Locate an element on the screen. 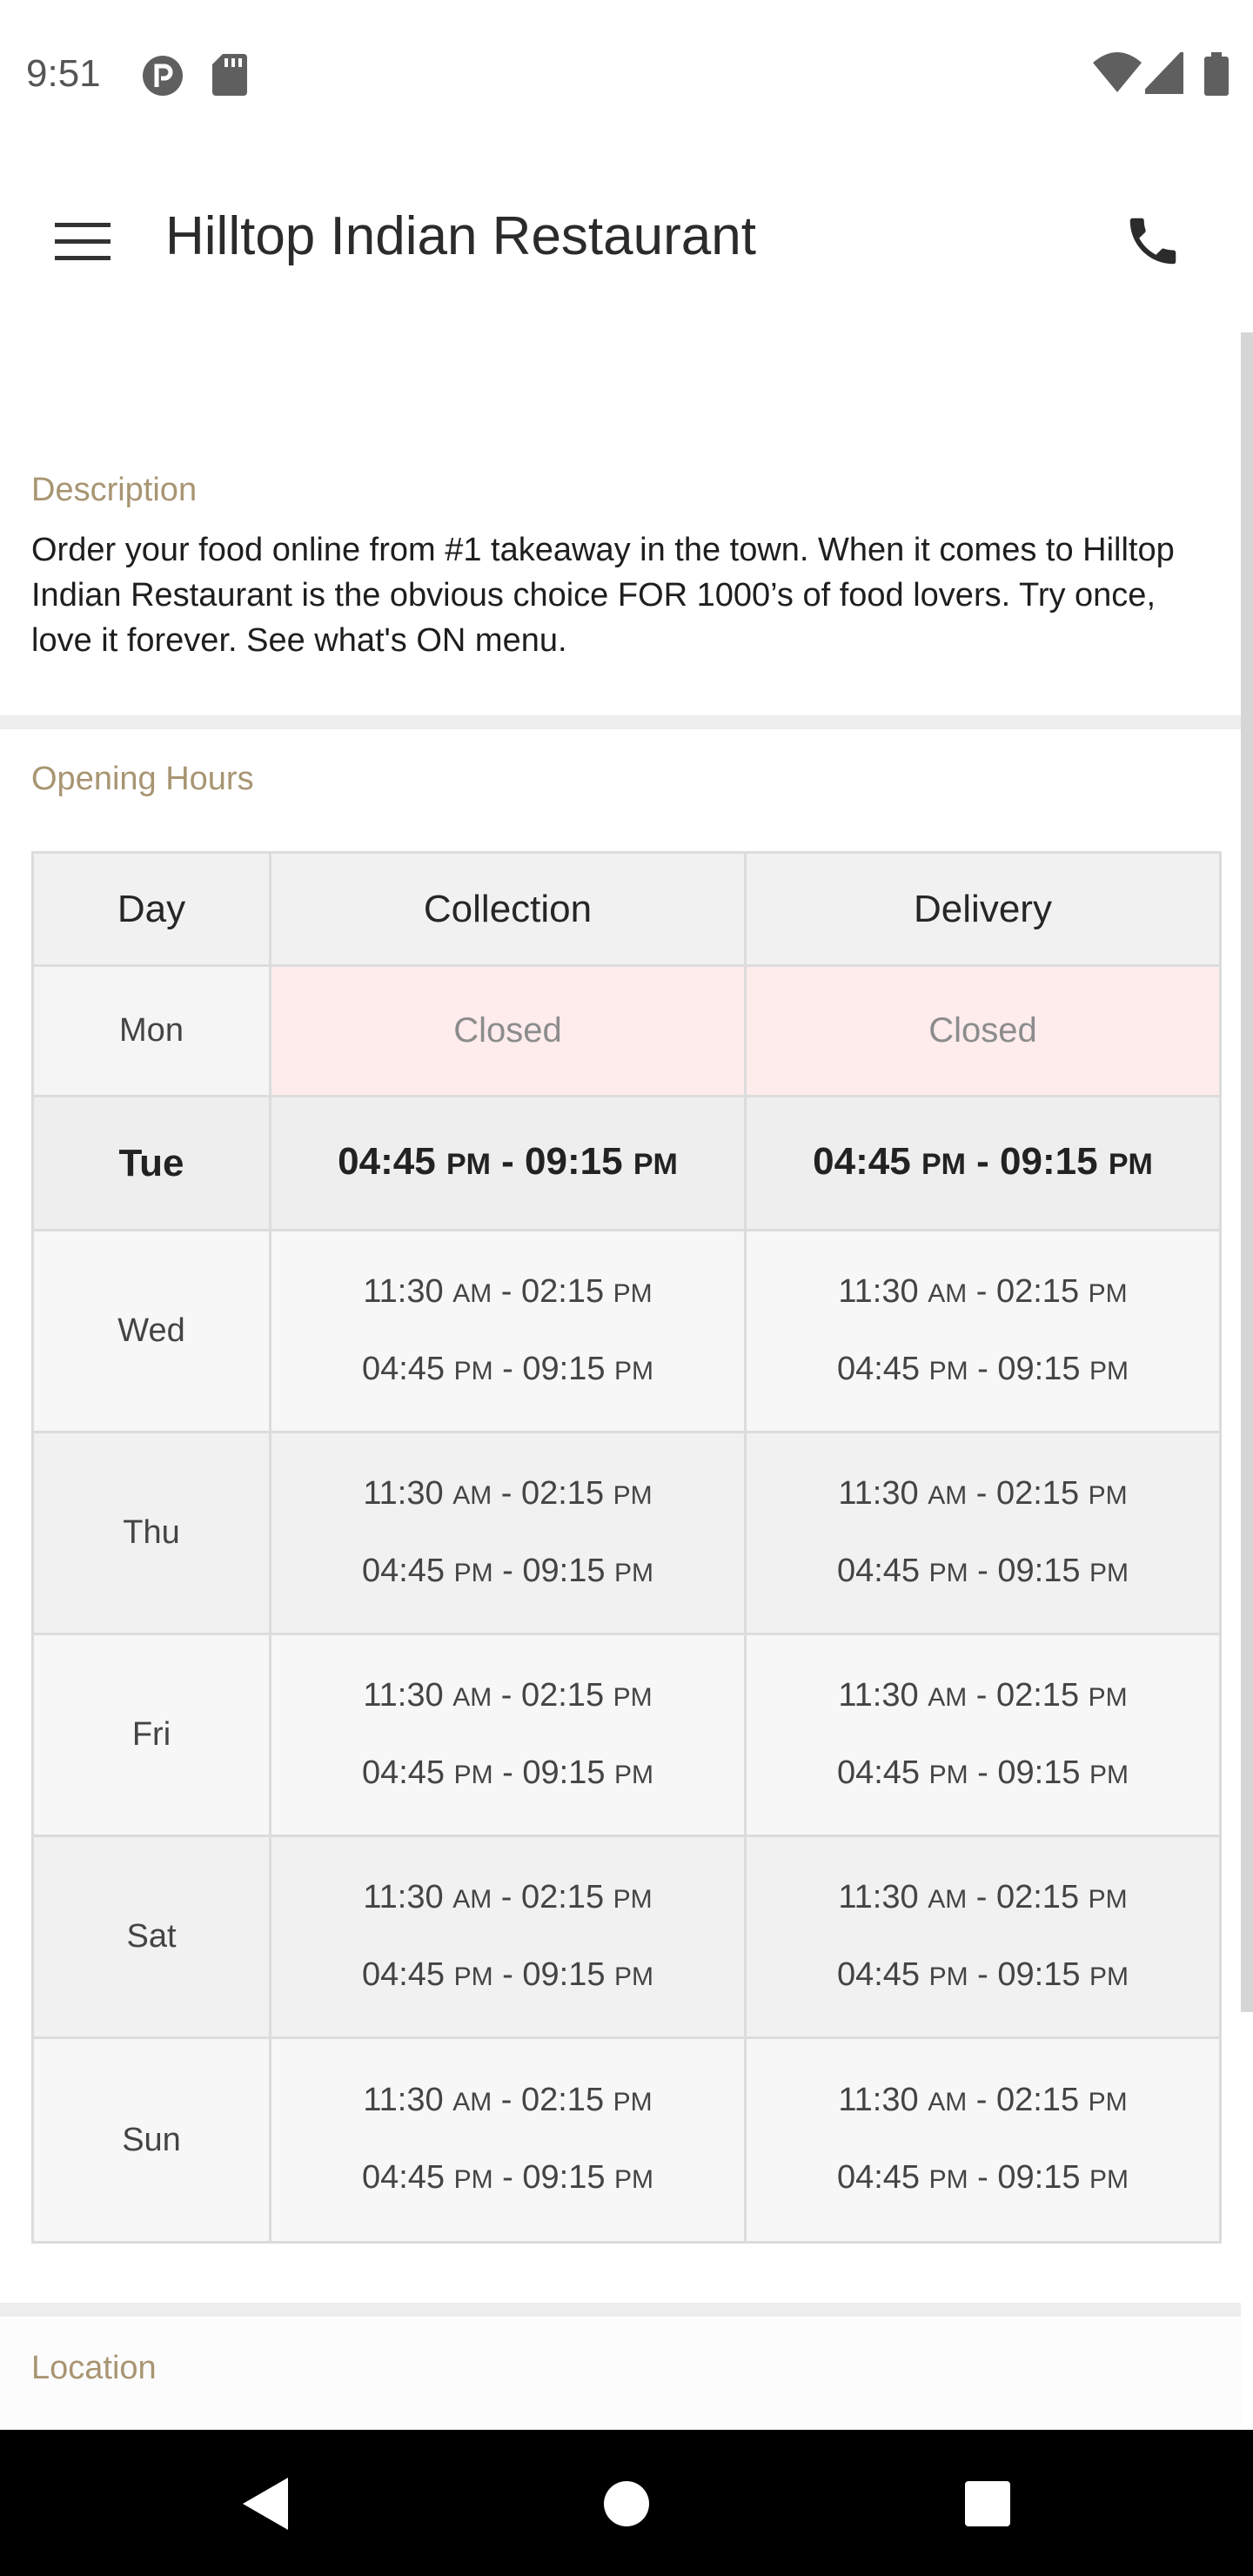 This screenshot has height=2576, width=1253. nav-recents-button is located at coordinates (987, 2504).